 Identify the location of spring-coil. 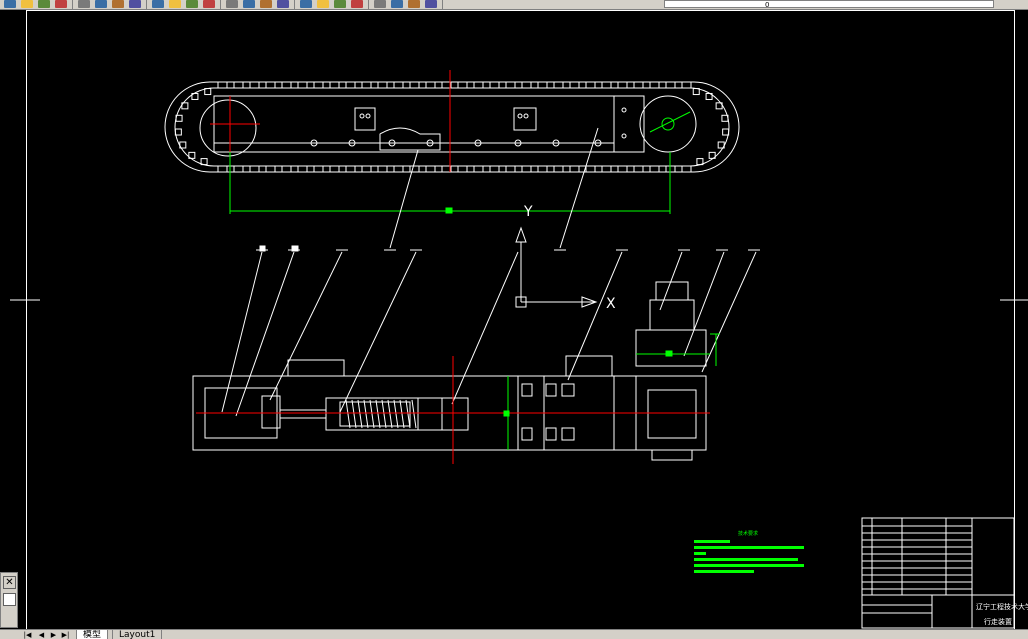
(381, 414).